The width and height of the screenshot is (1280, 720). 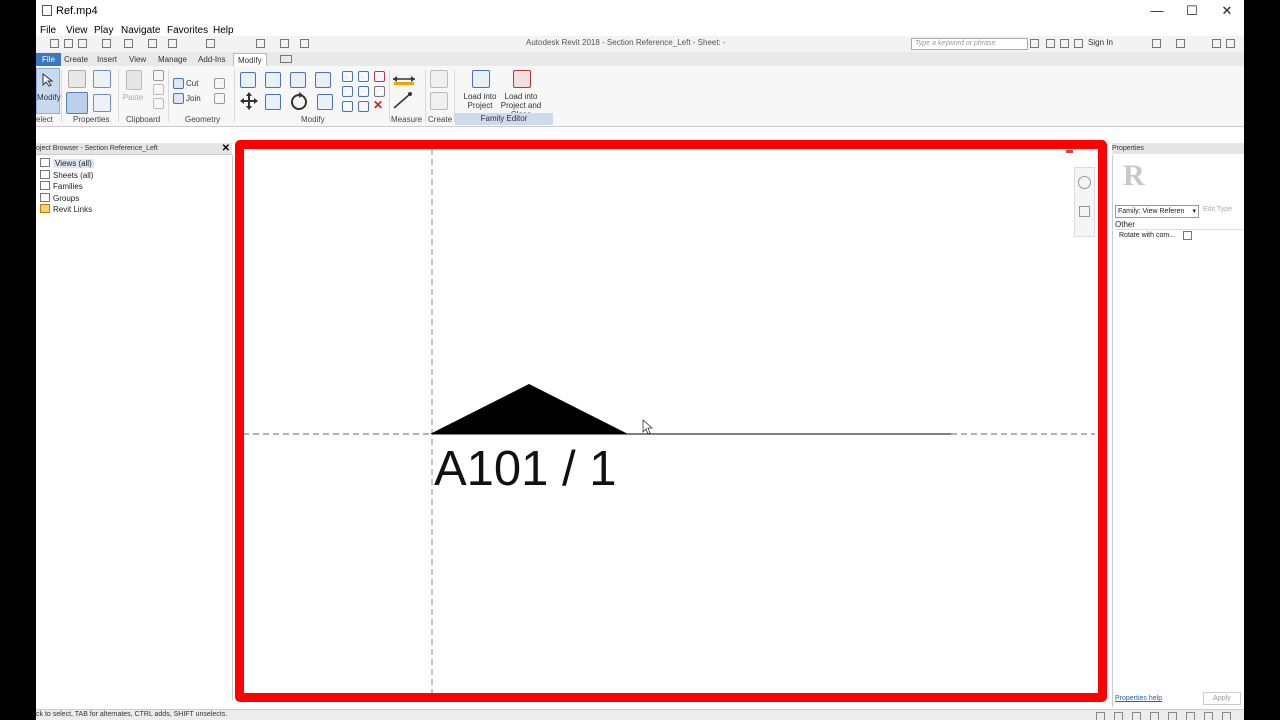 What do you see at coordinates (1157, 211) in the screenshot?
I see `type-selector: Family: View Referen ▾` at bounding box center [1157, 211].